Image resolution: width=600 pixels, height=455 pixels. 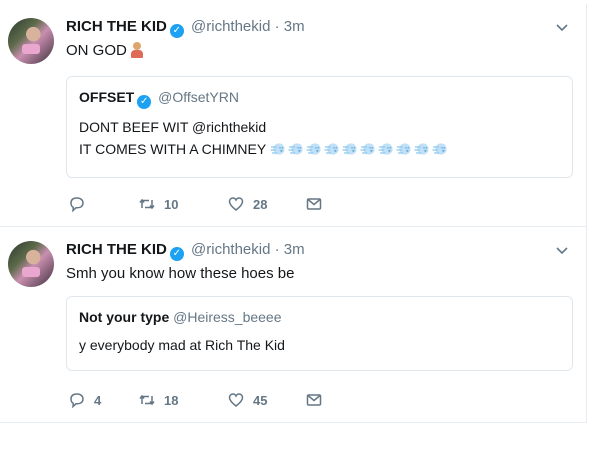 What do you see at coordinates (158, 204) in the screenshot?
I see `retweet-button: 10` at bounding box center [158, 204].